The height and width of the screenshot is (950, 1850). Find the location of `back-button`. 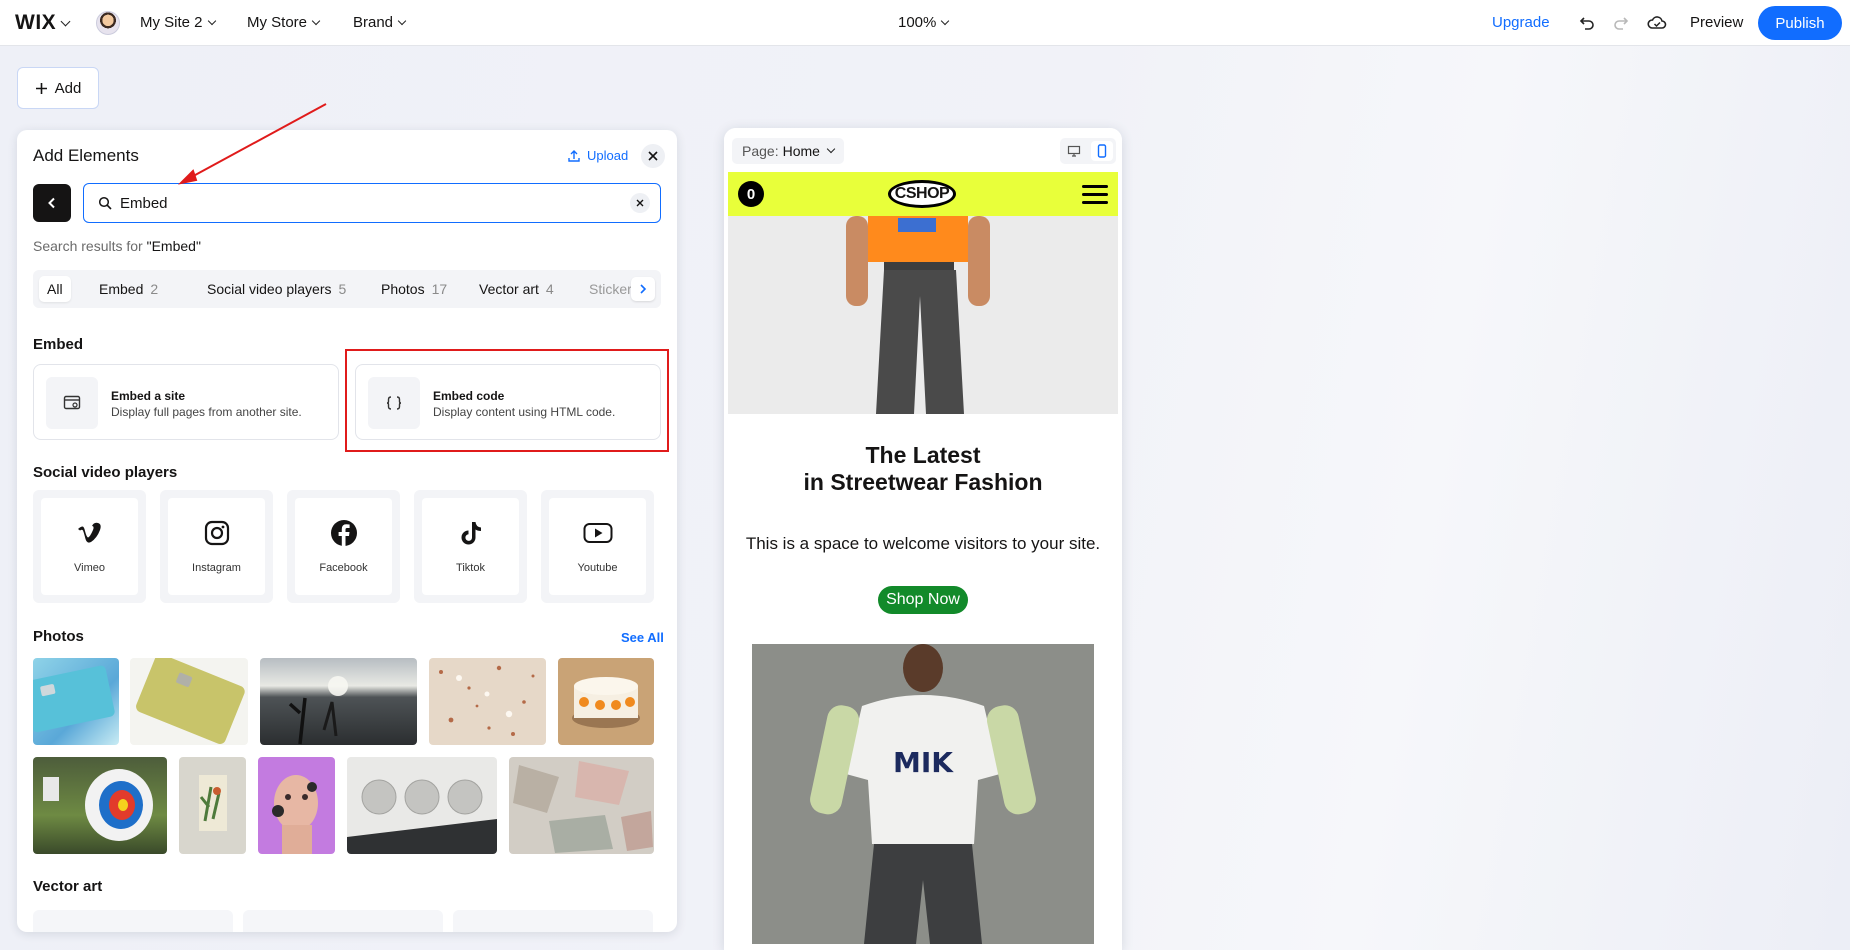

back-button is located at coordinates (52, 203).